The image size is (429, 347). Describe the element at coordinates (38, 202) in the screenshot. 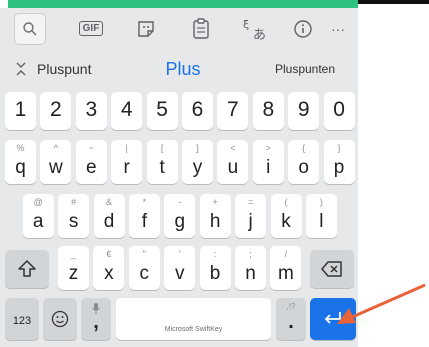

I see `key-symbol: @` at that location.